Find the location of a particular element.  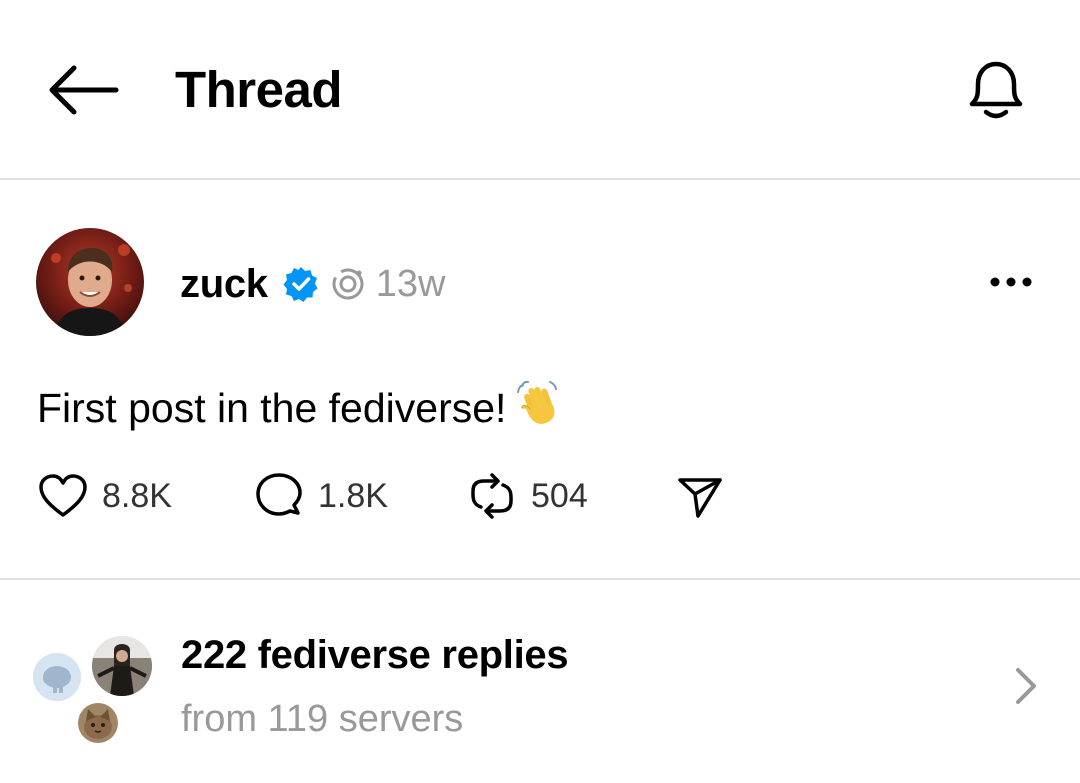

fediverse-servers-count: from 119 servers is located at coordinates (322, 719).